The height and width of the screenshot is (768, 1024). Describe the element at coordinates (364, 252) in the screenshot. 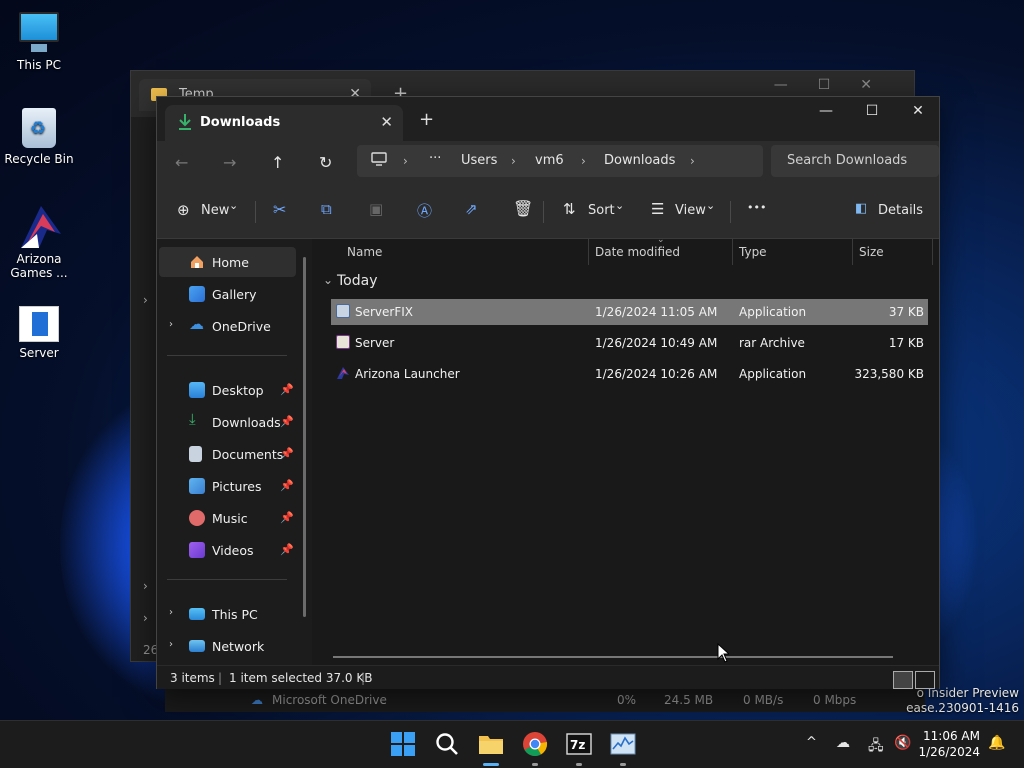

I see `column-header-name: Name` at that location.